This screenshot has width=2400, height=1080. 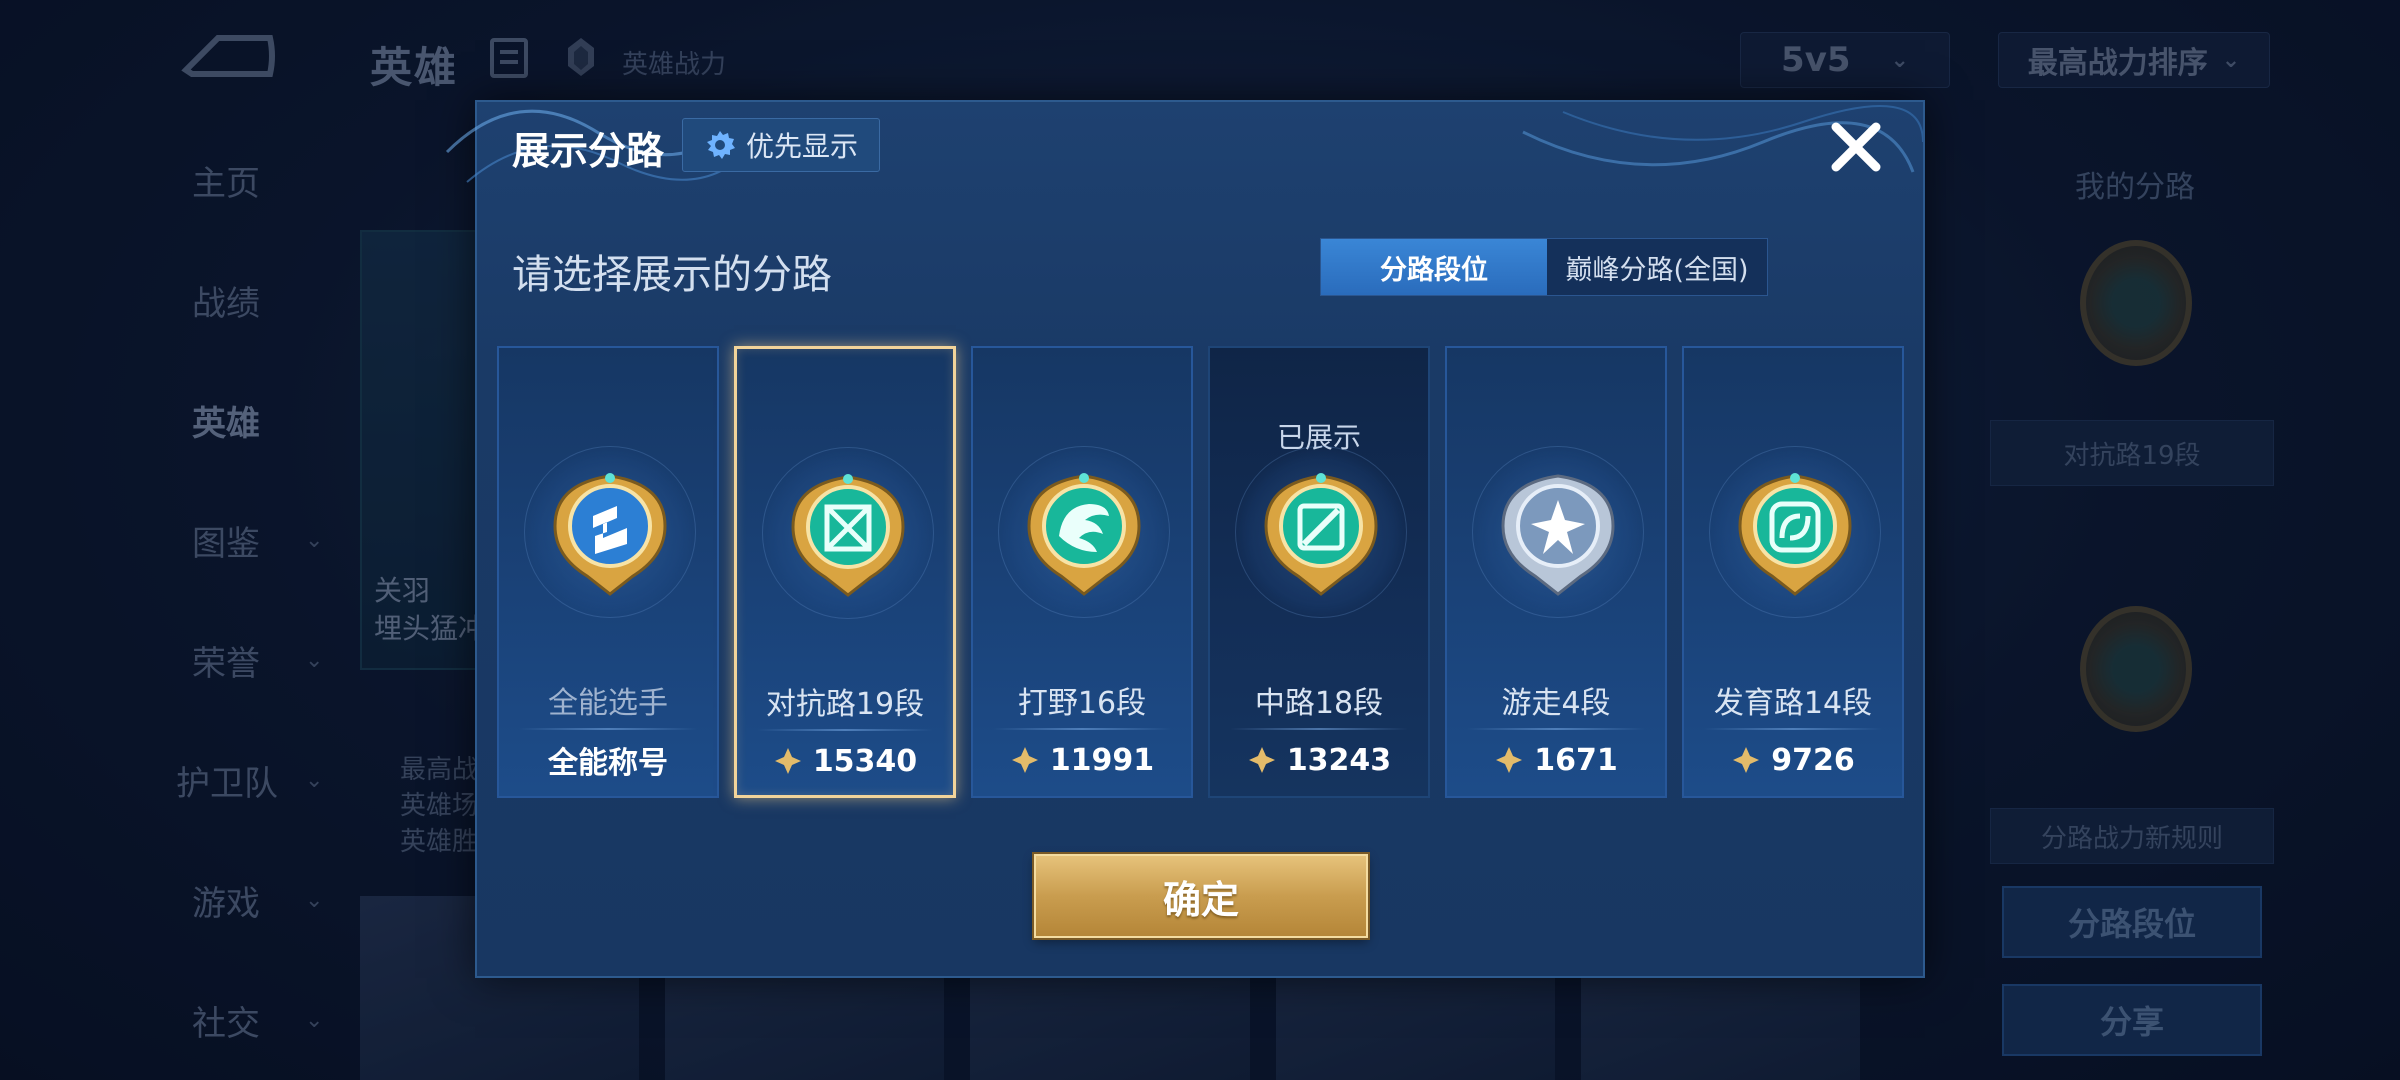 I want to click on lane-card-mid: 已展示 中路18段 13243, so click(x=1319, y=572).